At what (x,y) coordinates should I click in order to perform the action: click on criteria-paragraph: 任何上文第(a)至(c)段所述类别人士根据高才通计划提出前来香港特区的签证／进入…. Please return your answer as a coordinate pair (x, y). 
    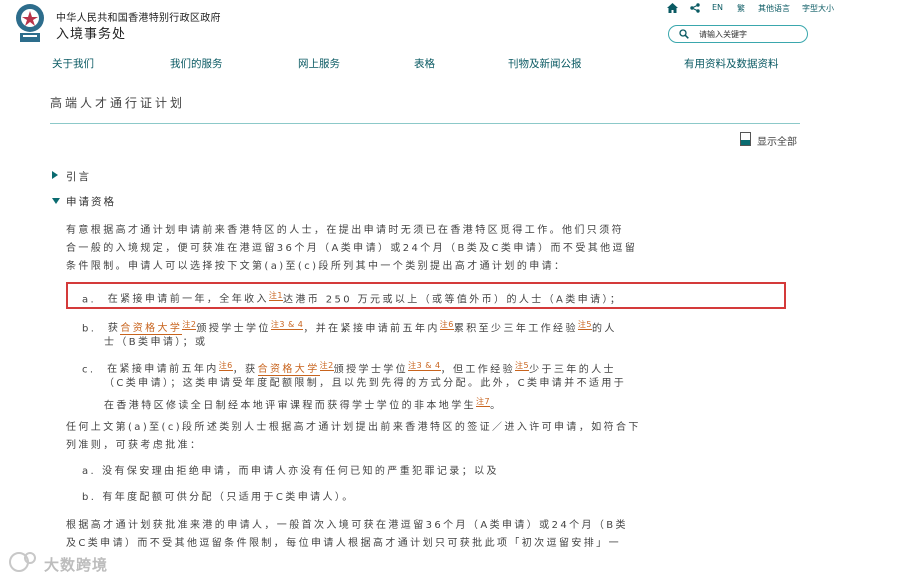
    Looking at the image, I should click on (353, 437).